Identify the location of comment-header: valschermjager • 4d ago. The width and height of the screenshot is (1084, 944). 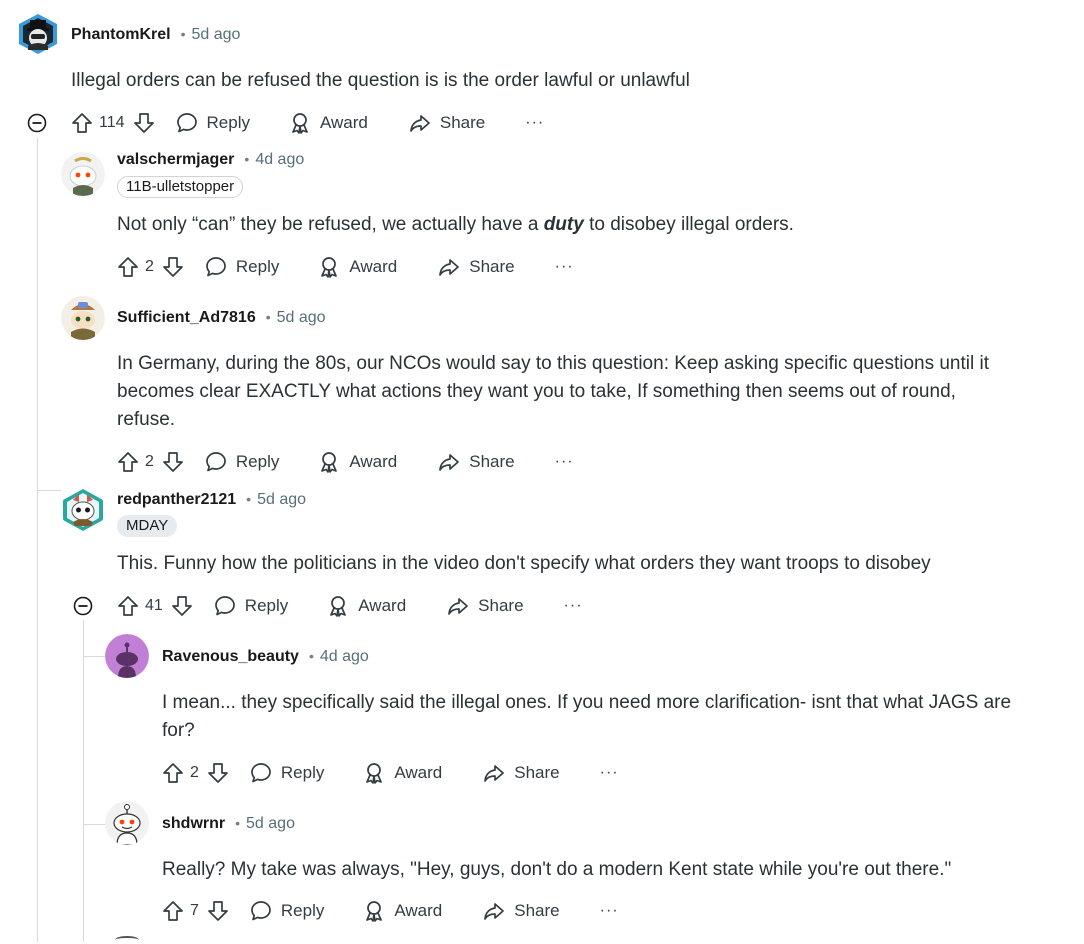
(210, 160).